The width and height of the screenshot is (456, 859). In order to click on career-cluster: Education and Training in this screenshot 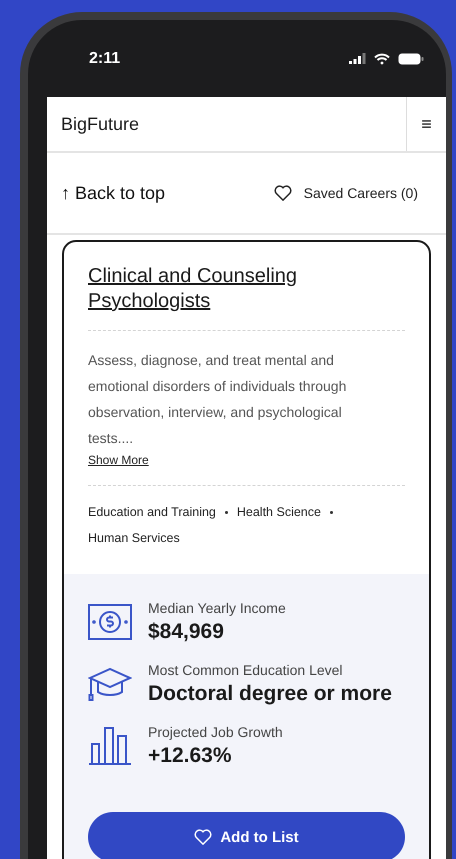, I will do `click(152, 512)`.